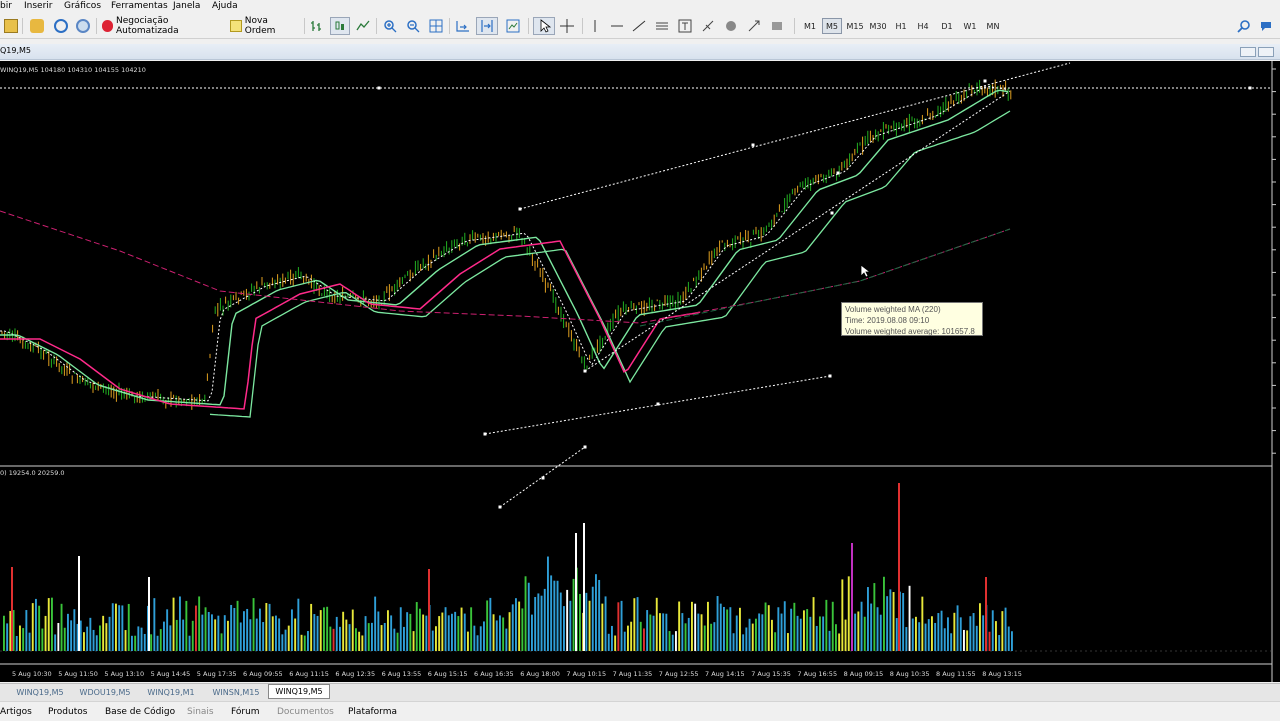  I want to click on menu-item-charts: Gráficos, so click(82, 6).